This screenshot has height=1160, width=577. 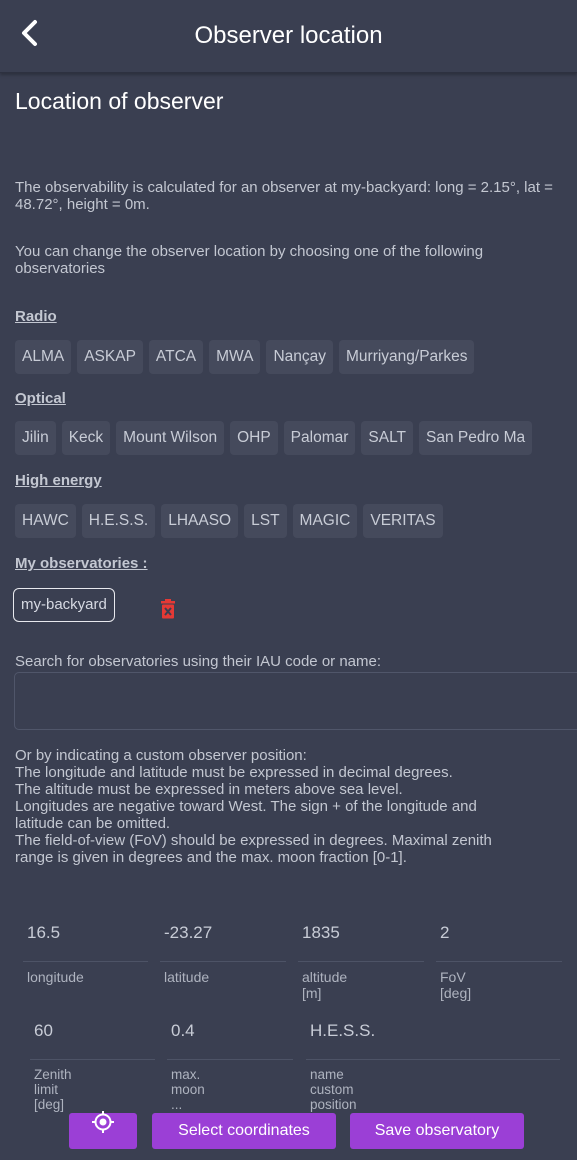 What do you see at coordinates (407, 357) in the screenshot?
I see `observatory-chip-parkes: Murriyang/Parkes` at bounding box center [407, 357].